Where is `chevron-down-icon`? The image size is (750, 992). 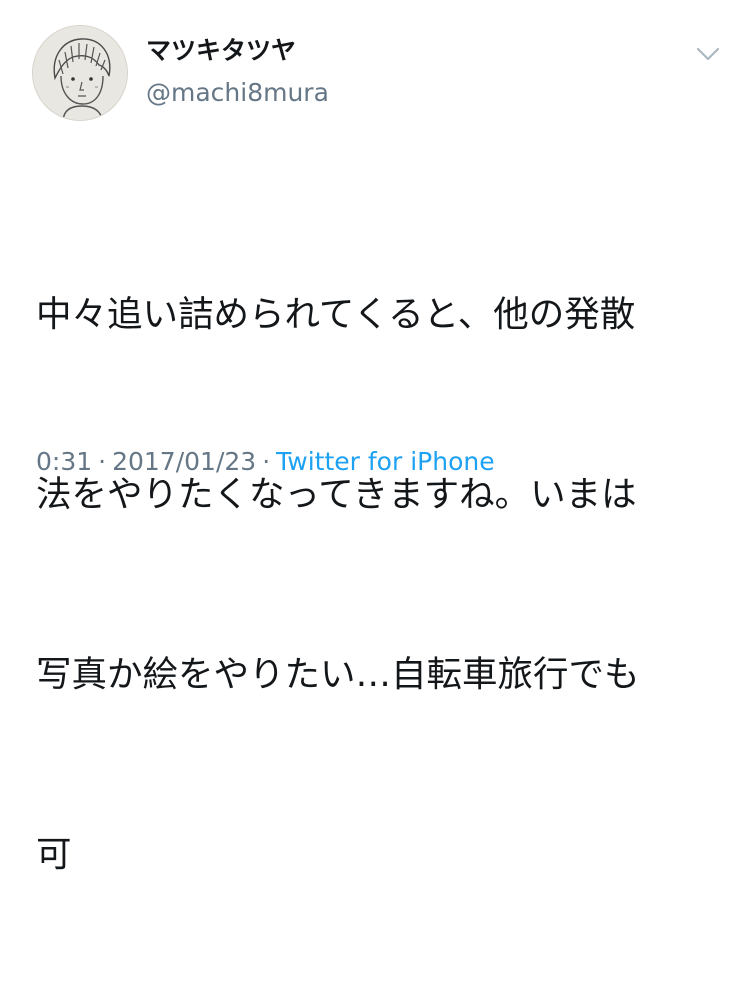 chevron-down-icon is located at coordinates (708, 54).